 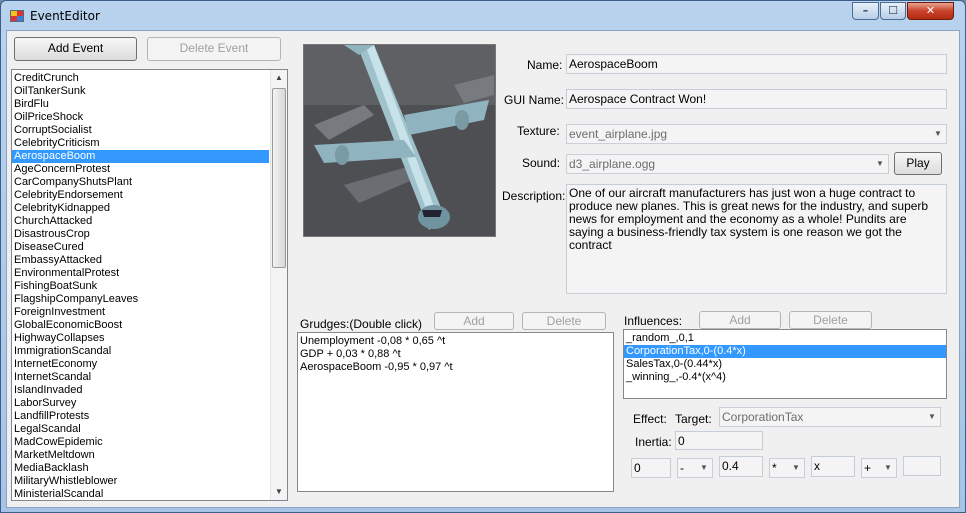 I want to click on event-list-item: LaborSurvey, so click(x=140, y=403).